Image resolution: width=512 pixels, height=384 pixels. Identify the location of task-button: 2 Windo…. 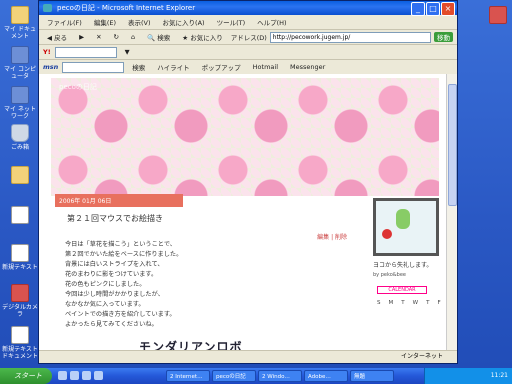
(280, 376).